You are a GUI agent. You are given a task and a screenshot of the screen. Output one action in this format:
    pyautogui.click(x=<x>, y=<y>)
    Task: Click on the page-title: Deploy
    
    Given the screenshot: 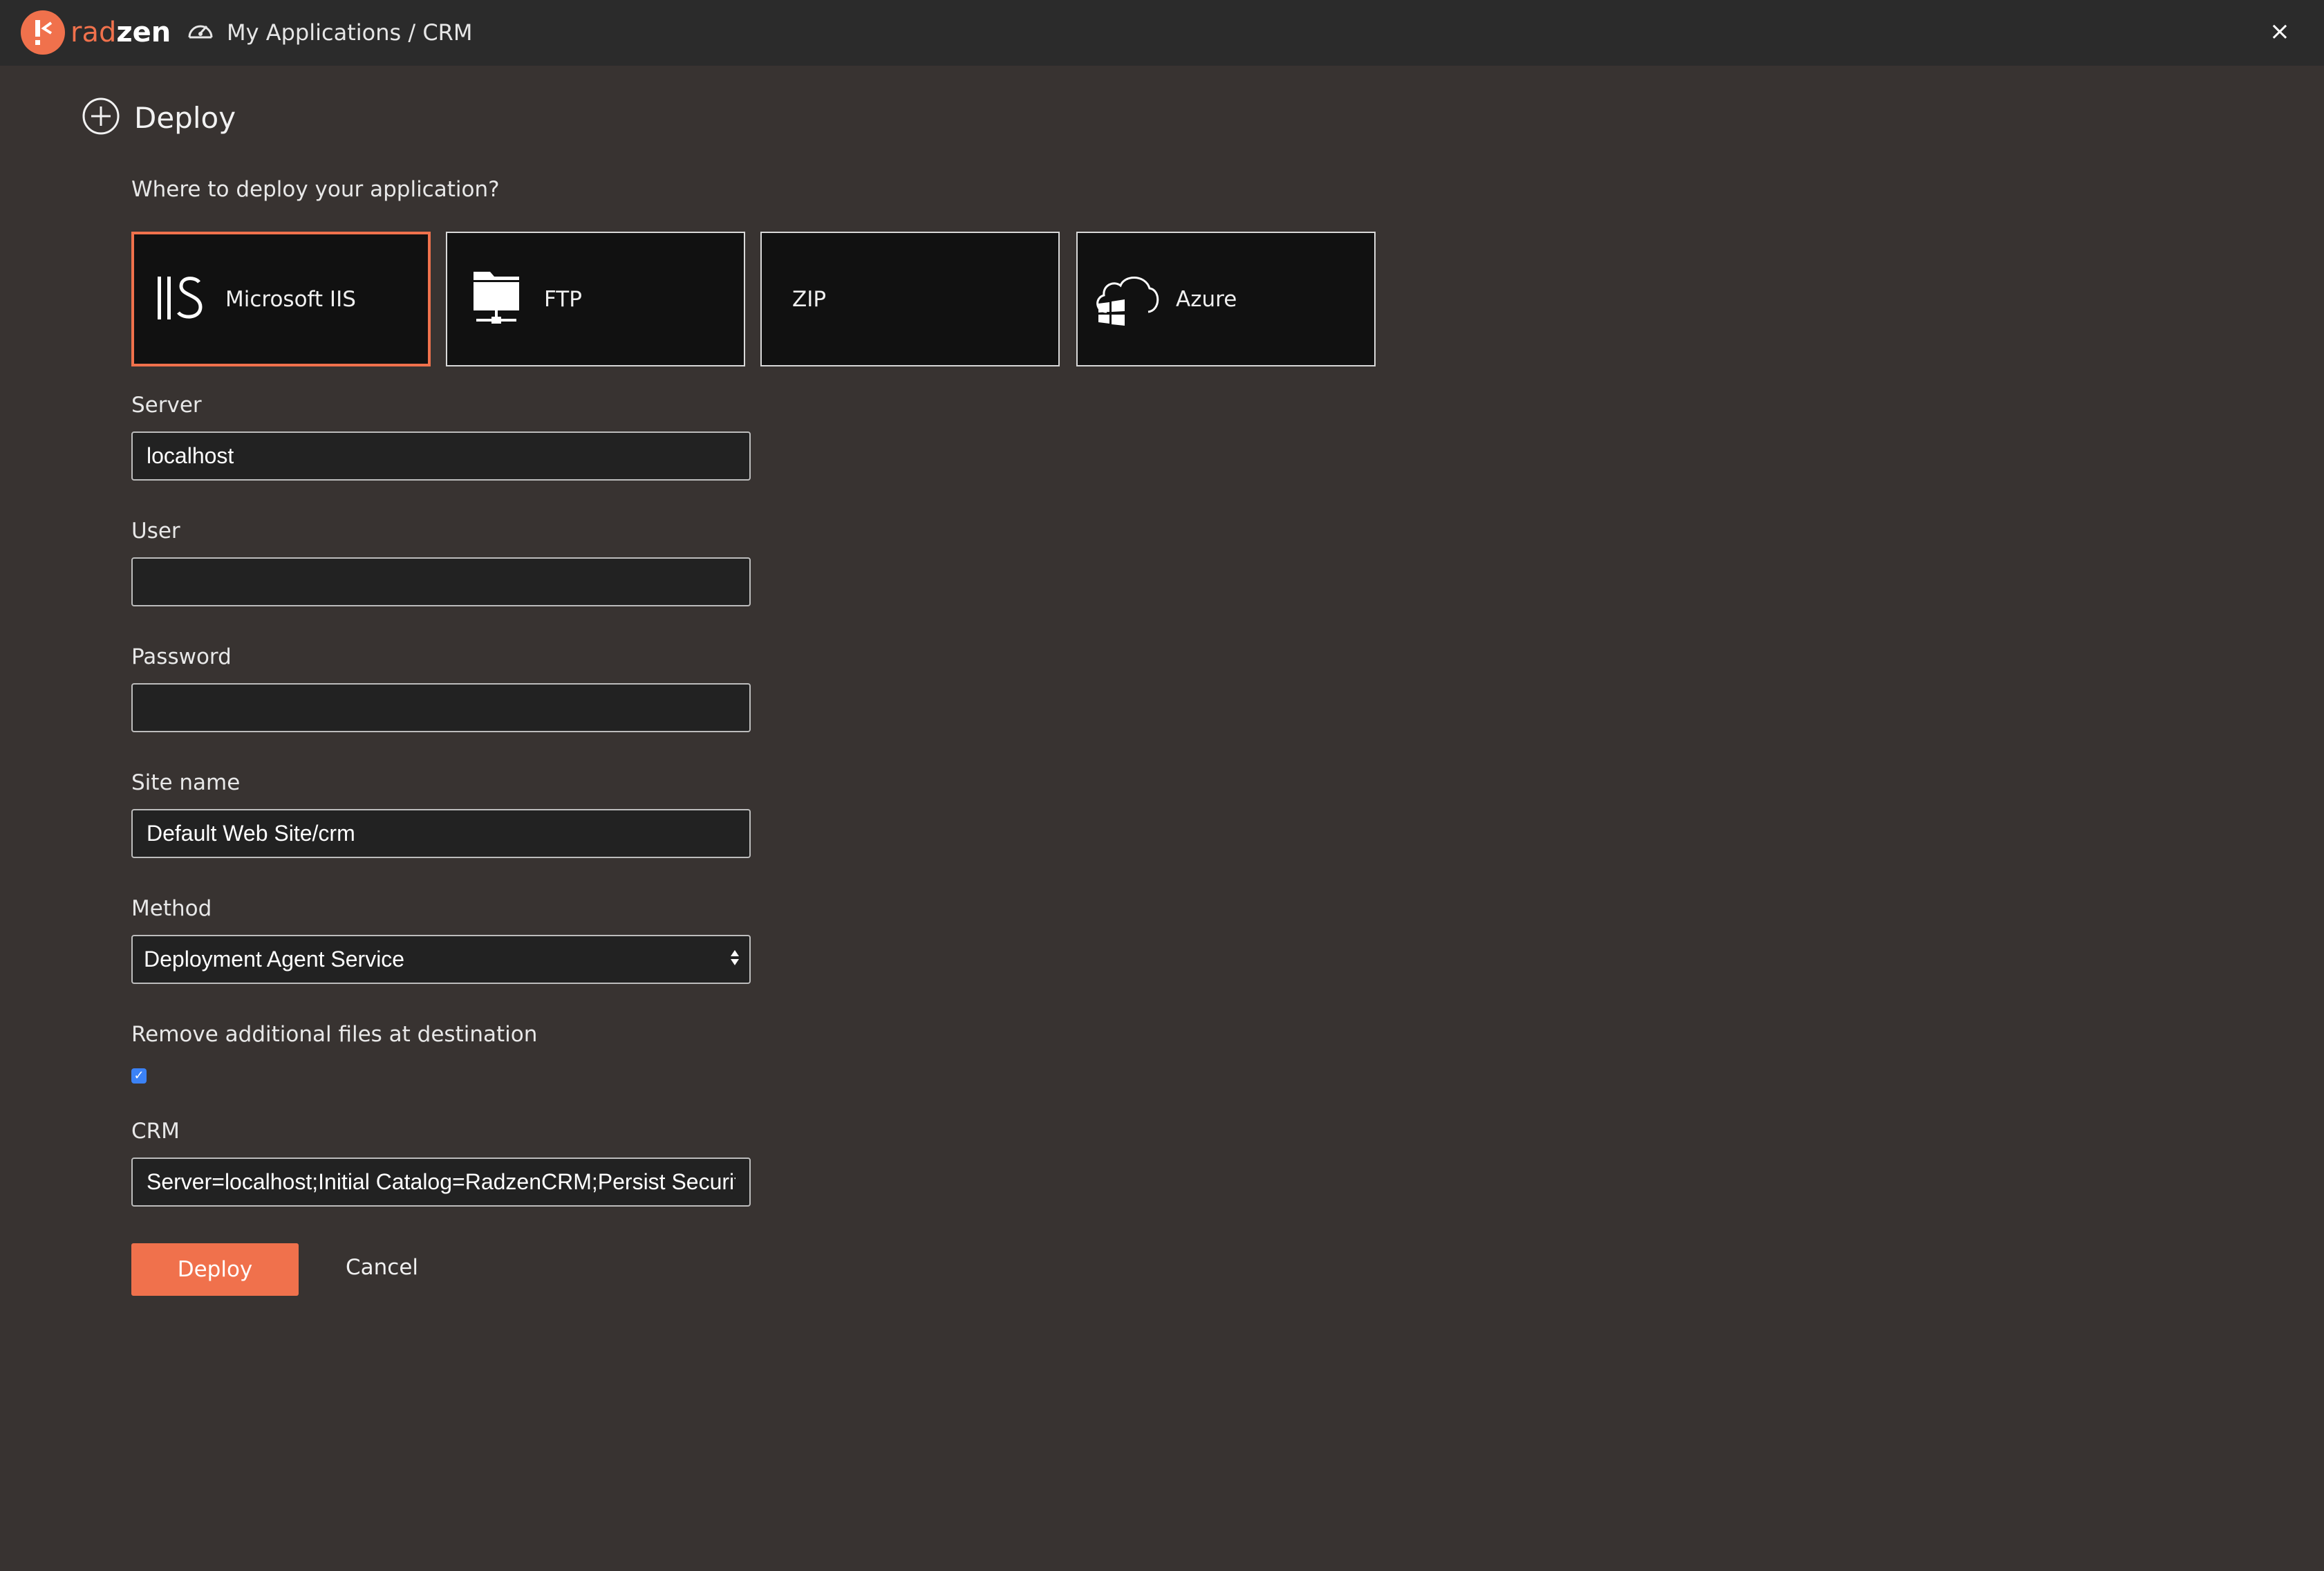 What is the action you would take?
    pyautogui.click(x=185, y=117)
    